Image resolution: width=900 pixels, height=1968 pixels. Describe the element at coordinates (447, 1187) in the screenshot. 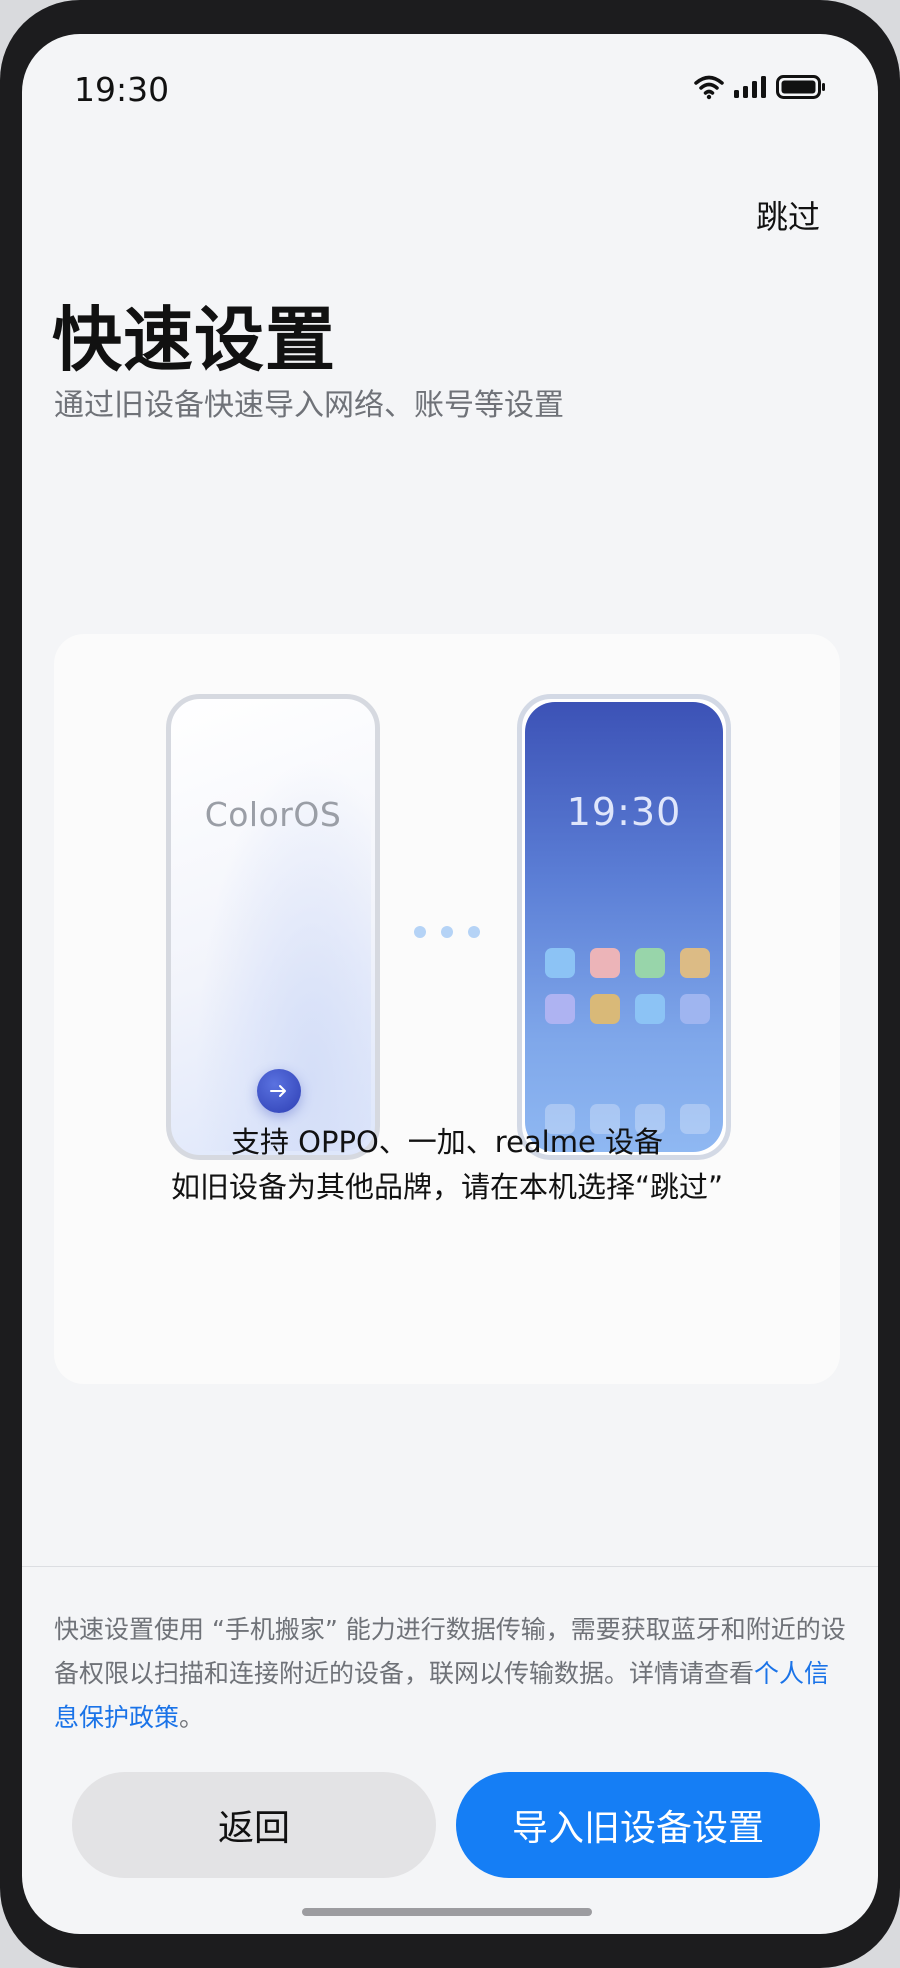

I see `other-brand-hint: 如旧设备为其他品牌，请在本机选择“跳过”` at that location.